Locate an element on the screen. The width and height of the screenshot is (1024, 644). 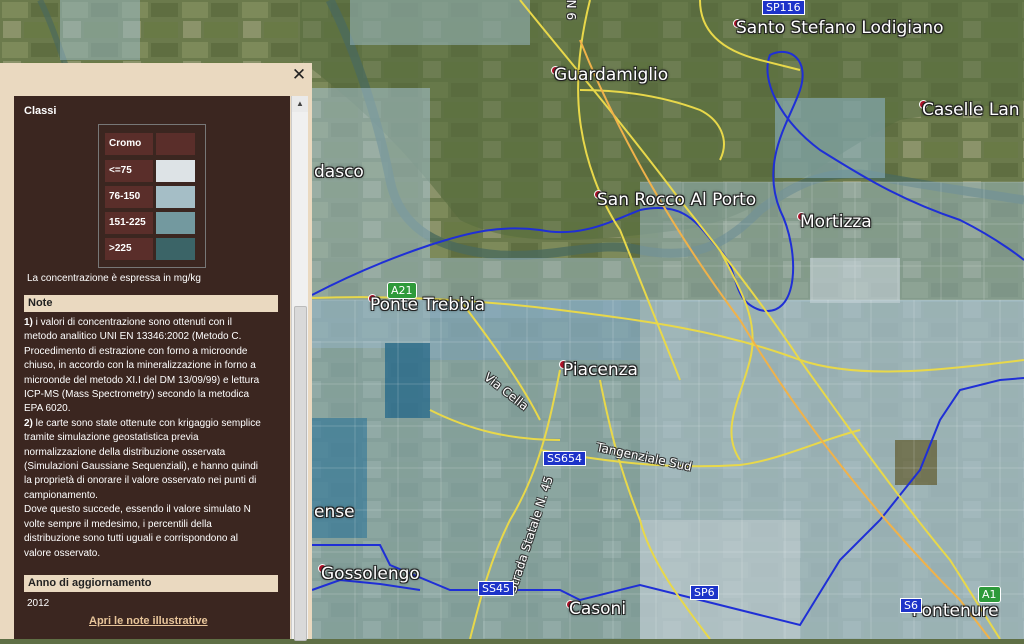
notes-title: Note is located at coordinates (151, 303).